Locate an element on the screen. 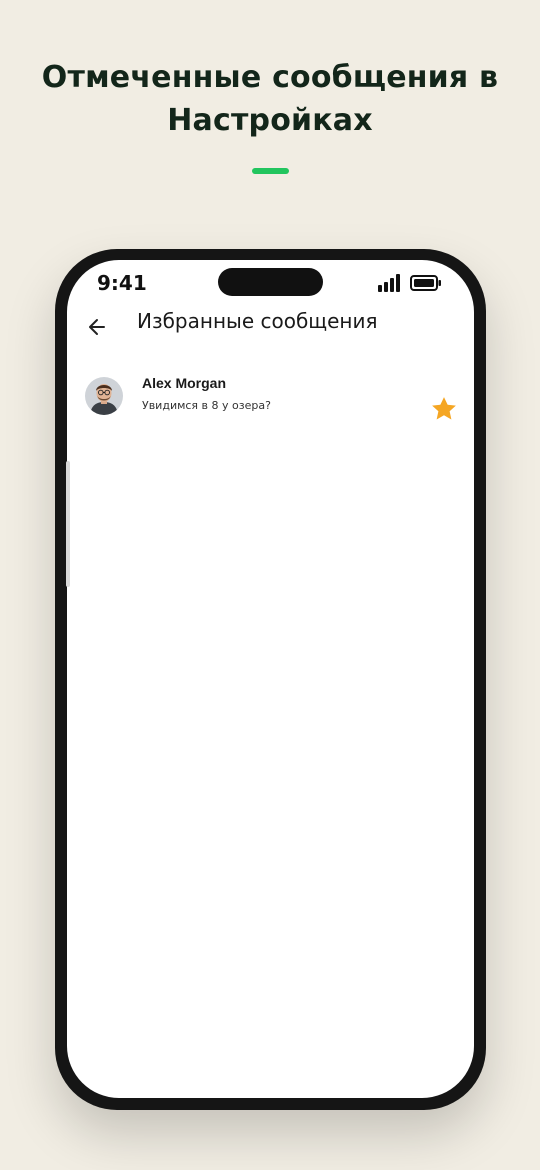  battery-icon is located at coordinates (425, 283).